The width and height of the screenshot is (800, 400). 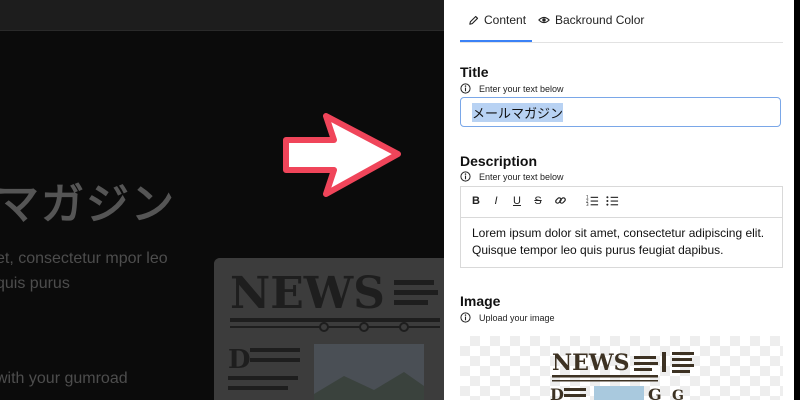 What do you see at coordinates (517, 201) in the screenshot?
I see `underline-button: U` at bounding box center [517, 201].